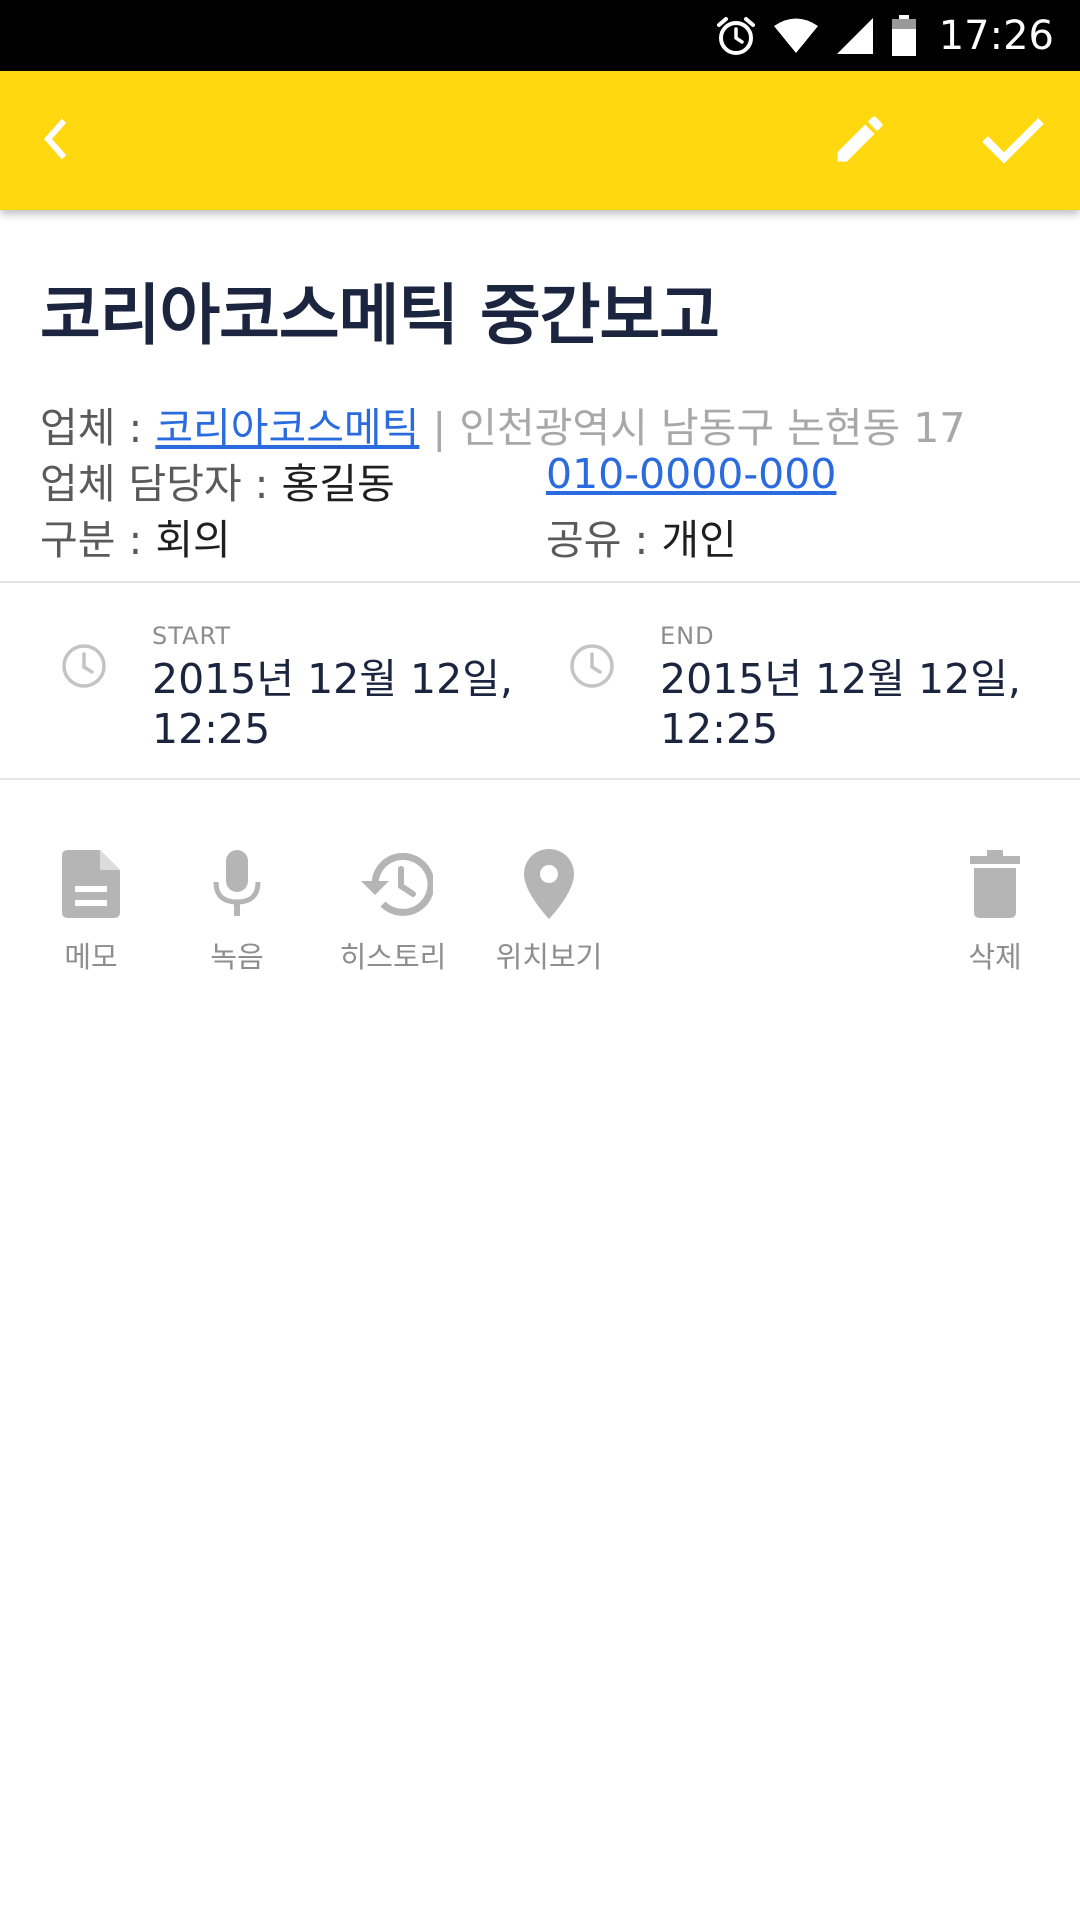  Describe the element at coordinates (604, 540) in the screenshot. I see `share-label: 공유 :` at that location.